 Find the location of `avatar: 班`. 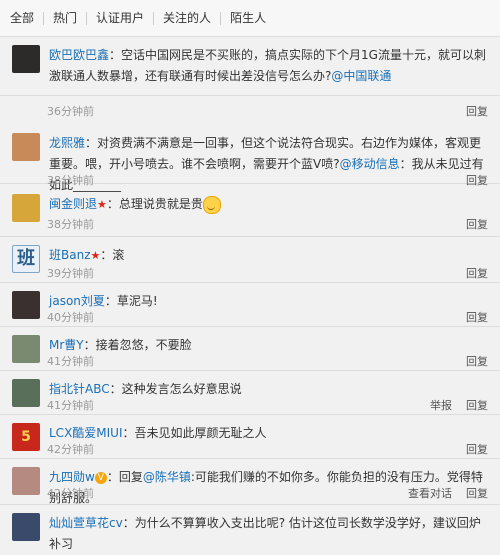

avatar: 班 is located at coordinates (26, 259).